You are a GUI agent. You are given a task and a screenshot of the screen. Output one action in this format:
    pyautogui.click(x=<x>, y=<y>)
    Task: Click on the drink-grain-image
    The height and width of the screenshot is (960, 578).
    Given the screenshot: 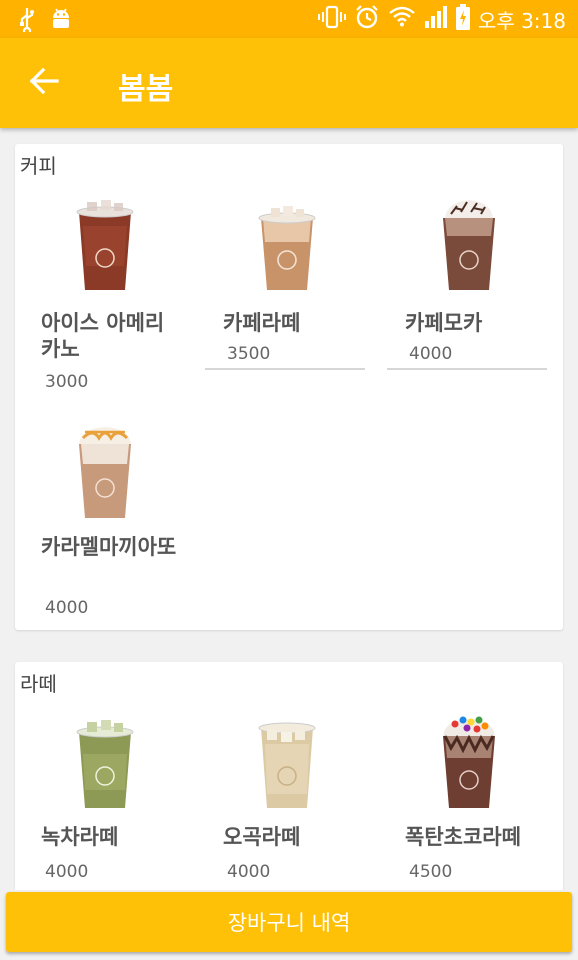 What is the action you would take?
    pyautogui.click(x=287, y=765)
    